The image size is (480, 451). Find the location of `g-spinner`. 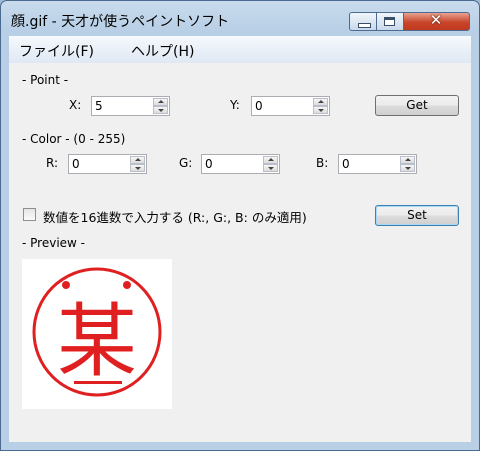

g-spinner is located at coordinates (270, 164).